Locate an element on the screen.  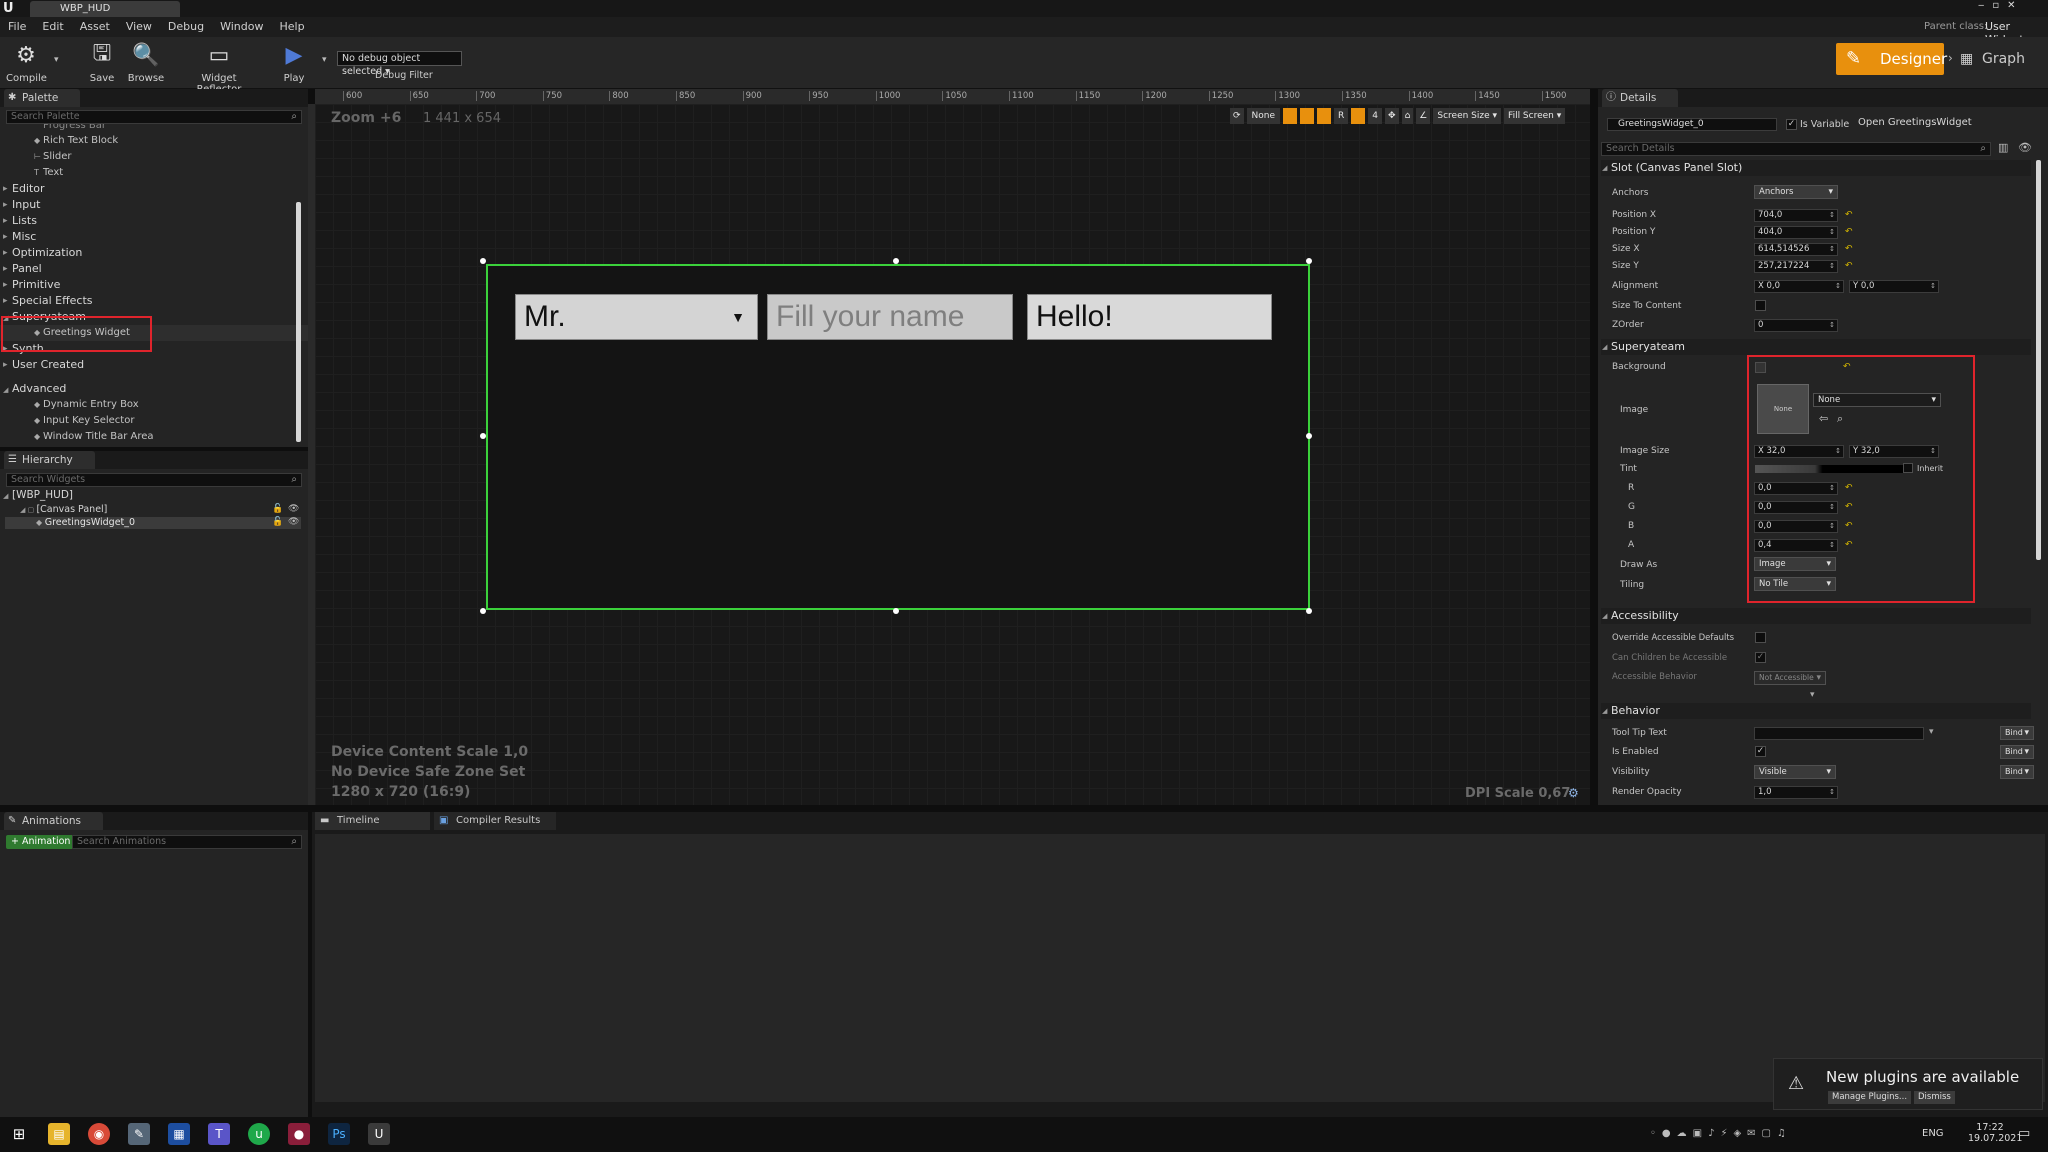
browse-button: 🔍 Browse is located at coordinates (146, 62).